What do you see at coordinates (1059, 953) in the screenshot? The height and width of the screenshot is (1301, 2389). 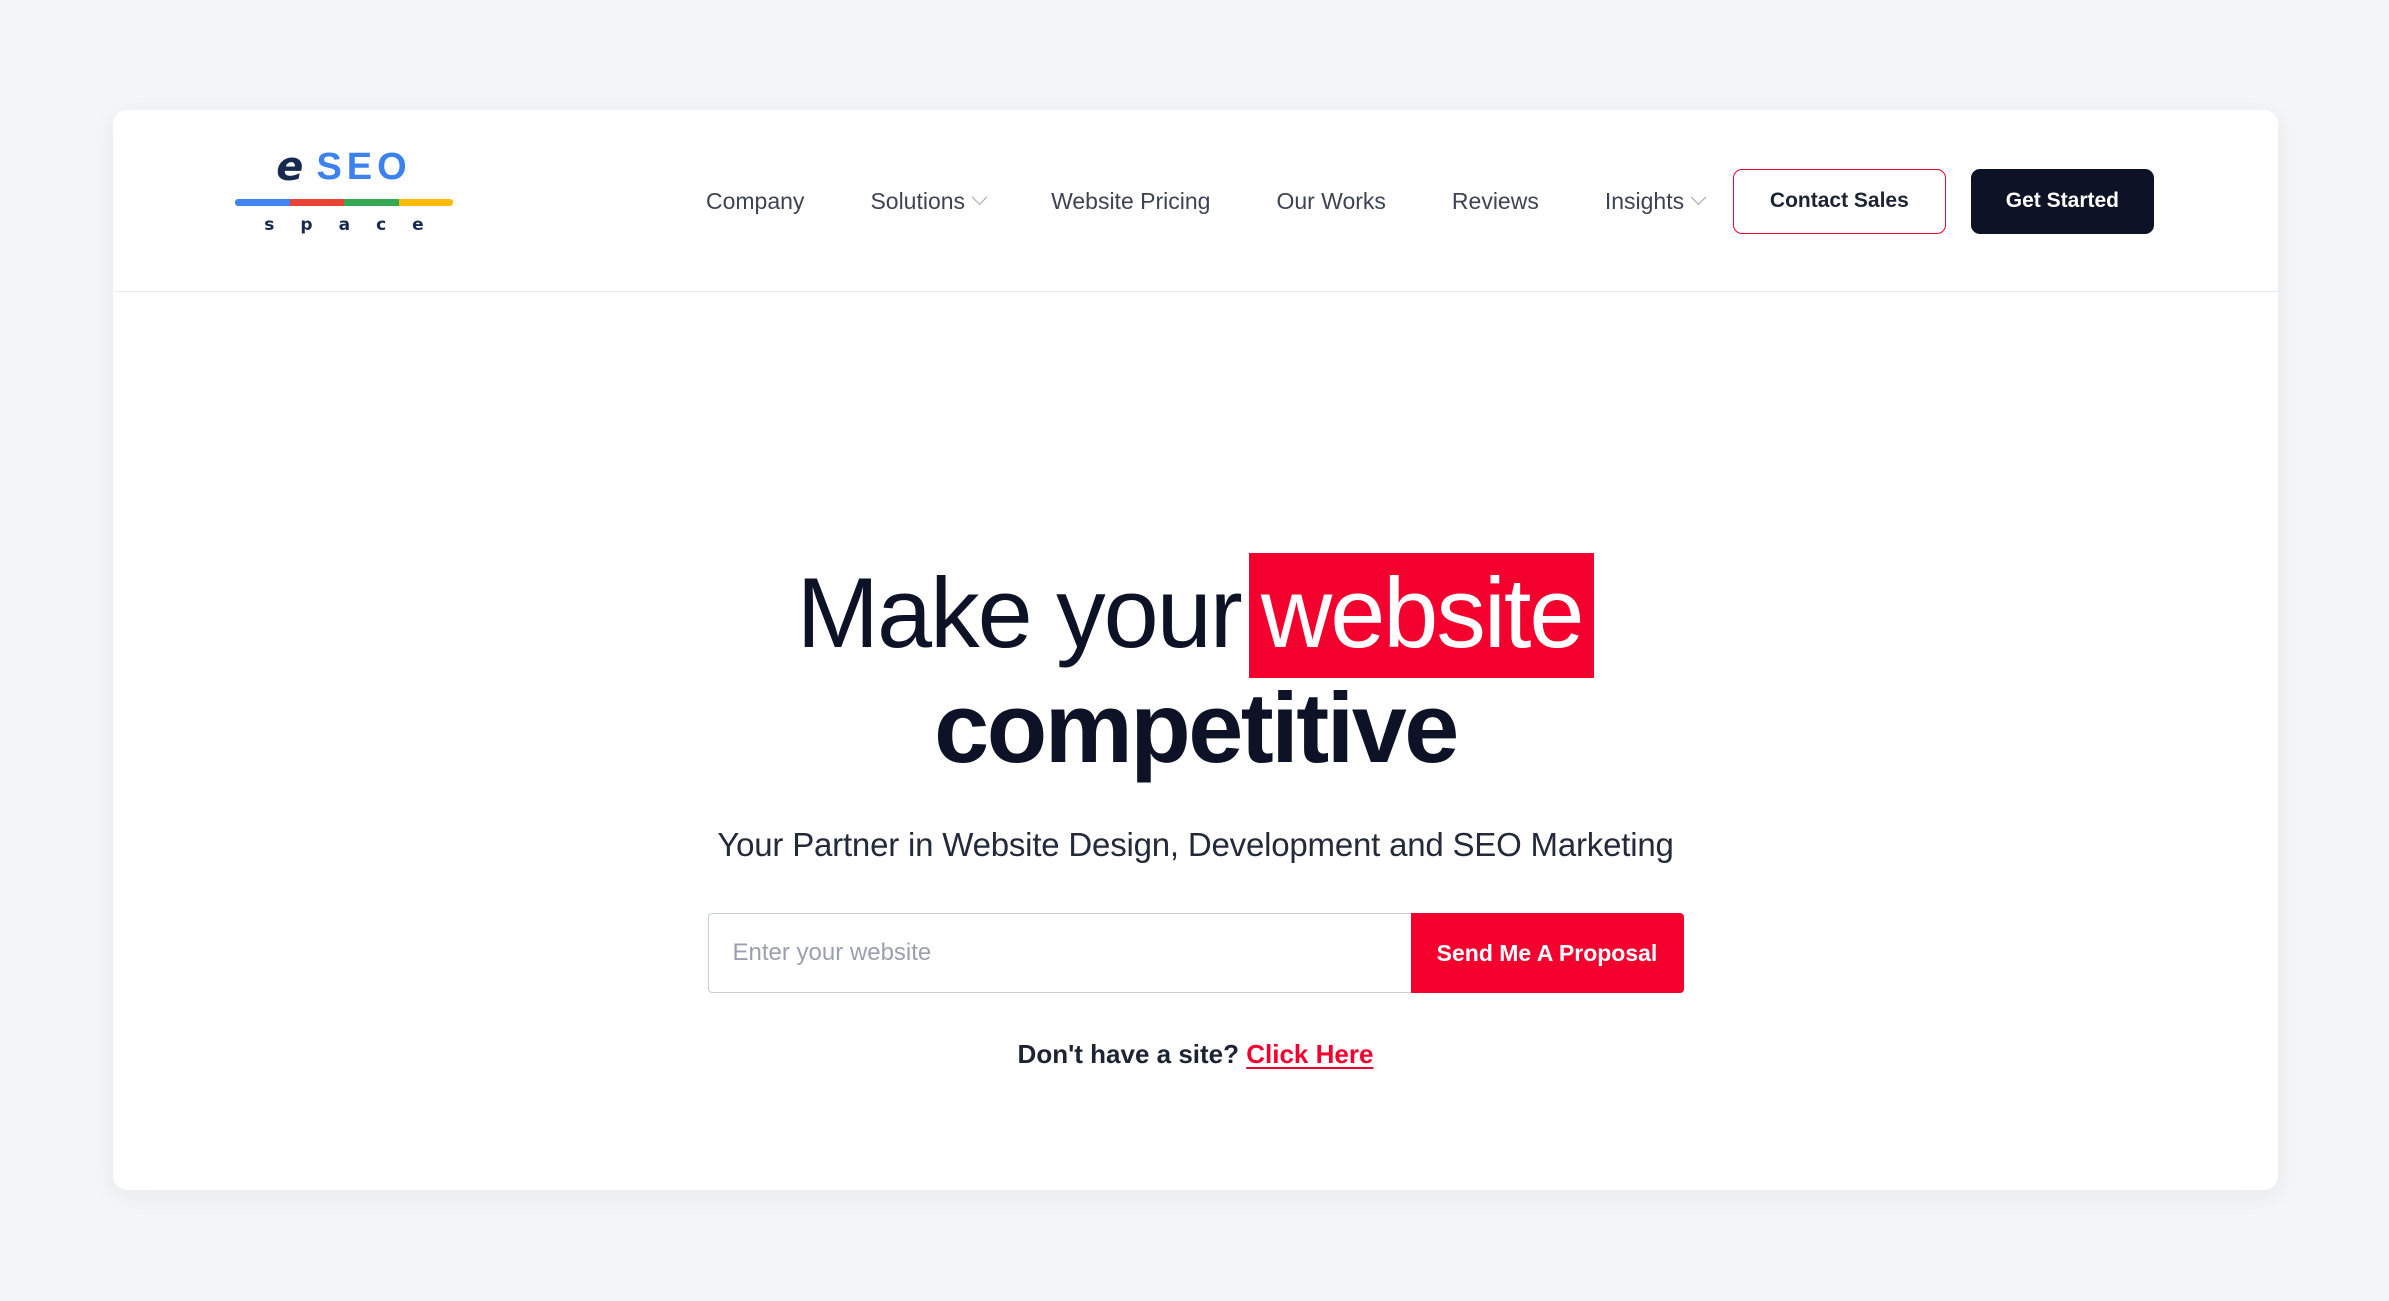 I see `website-input` at bounding box center [1059, 953].